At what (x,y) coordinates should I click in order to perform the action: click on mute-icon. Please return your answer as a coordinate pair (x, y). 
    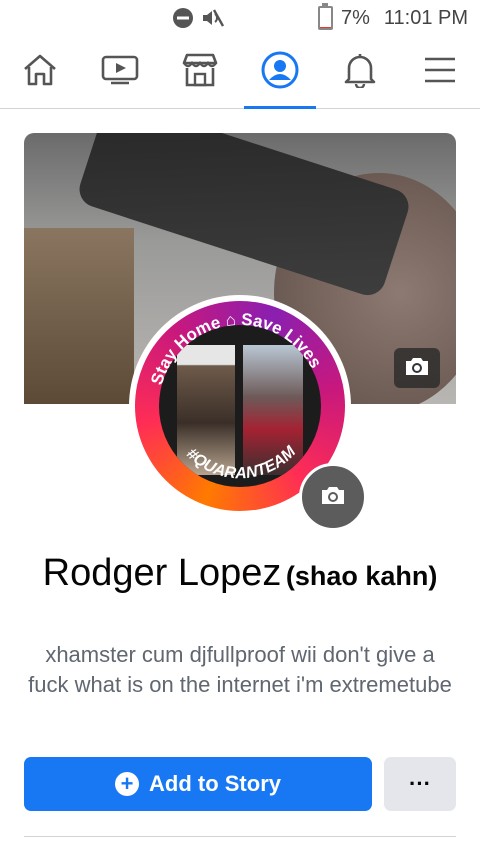
    Looking at the image, I should click on (212, 20).